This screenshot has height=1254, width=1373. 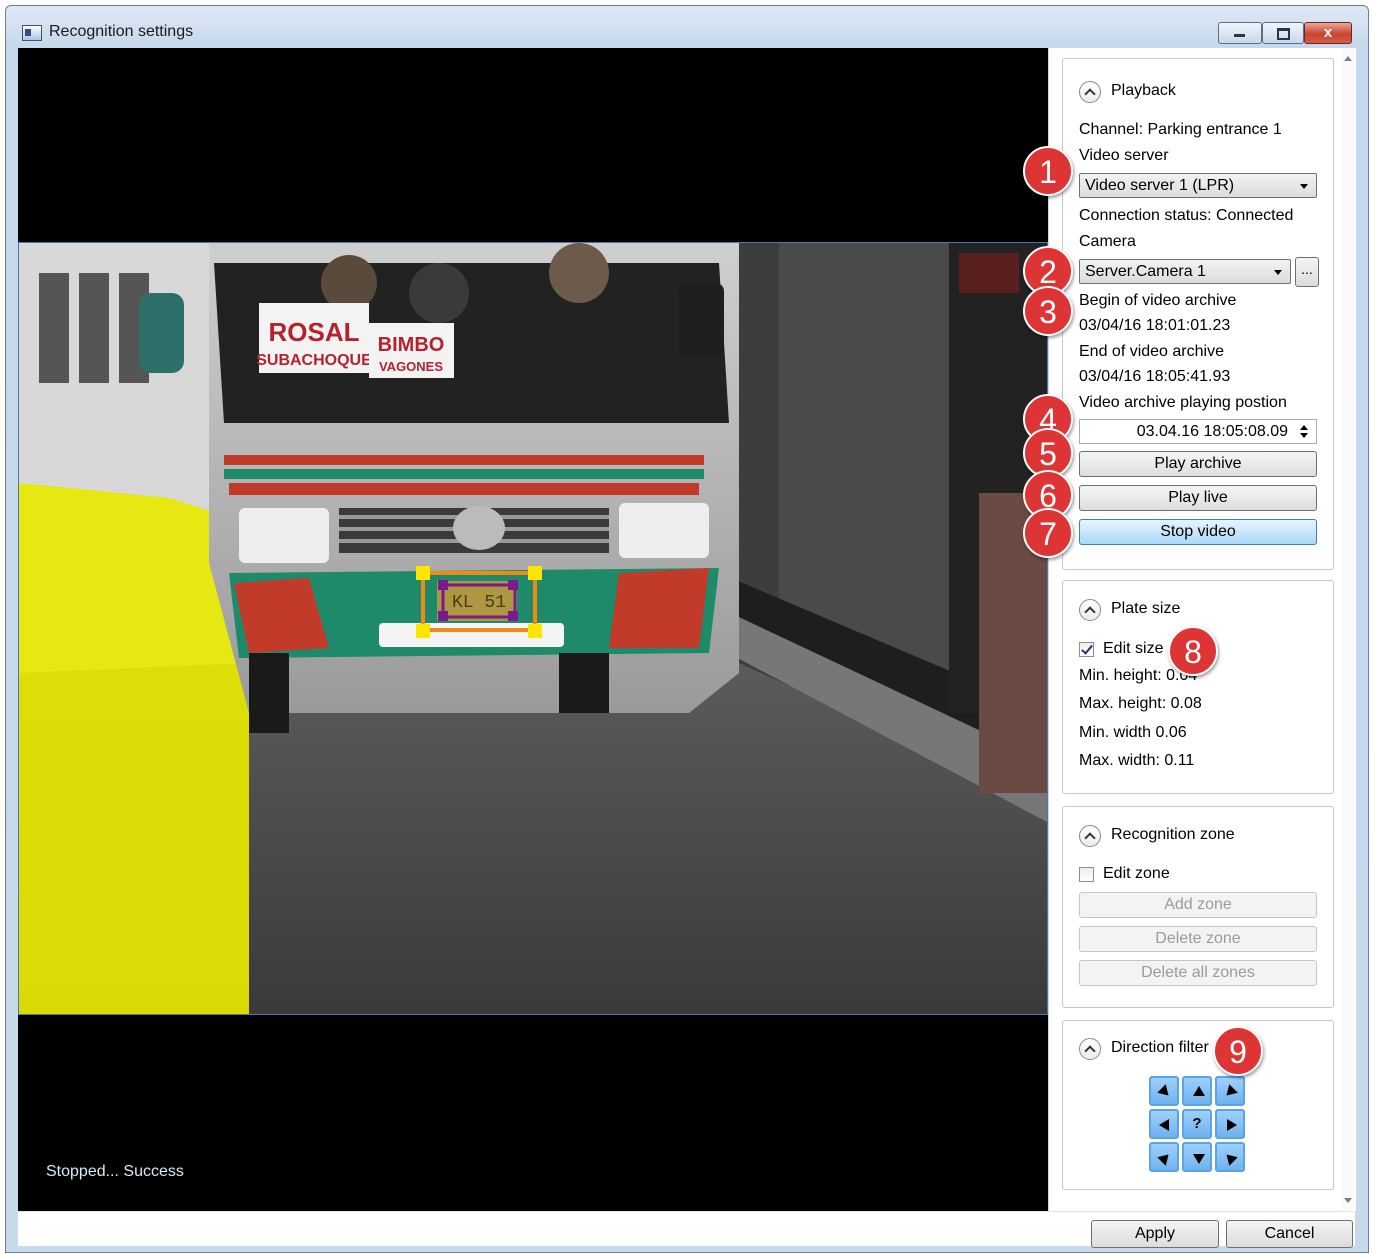 I want to click on spinner-arrows-icon, so click(x=1304, y=431).